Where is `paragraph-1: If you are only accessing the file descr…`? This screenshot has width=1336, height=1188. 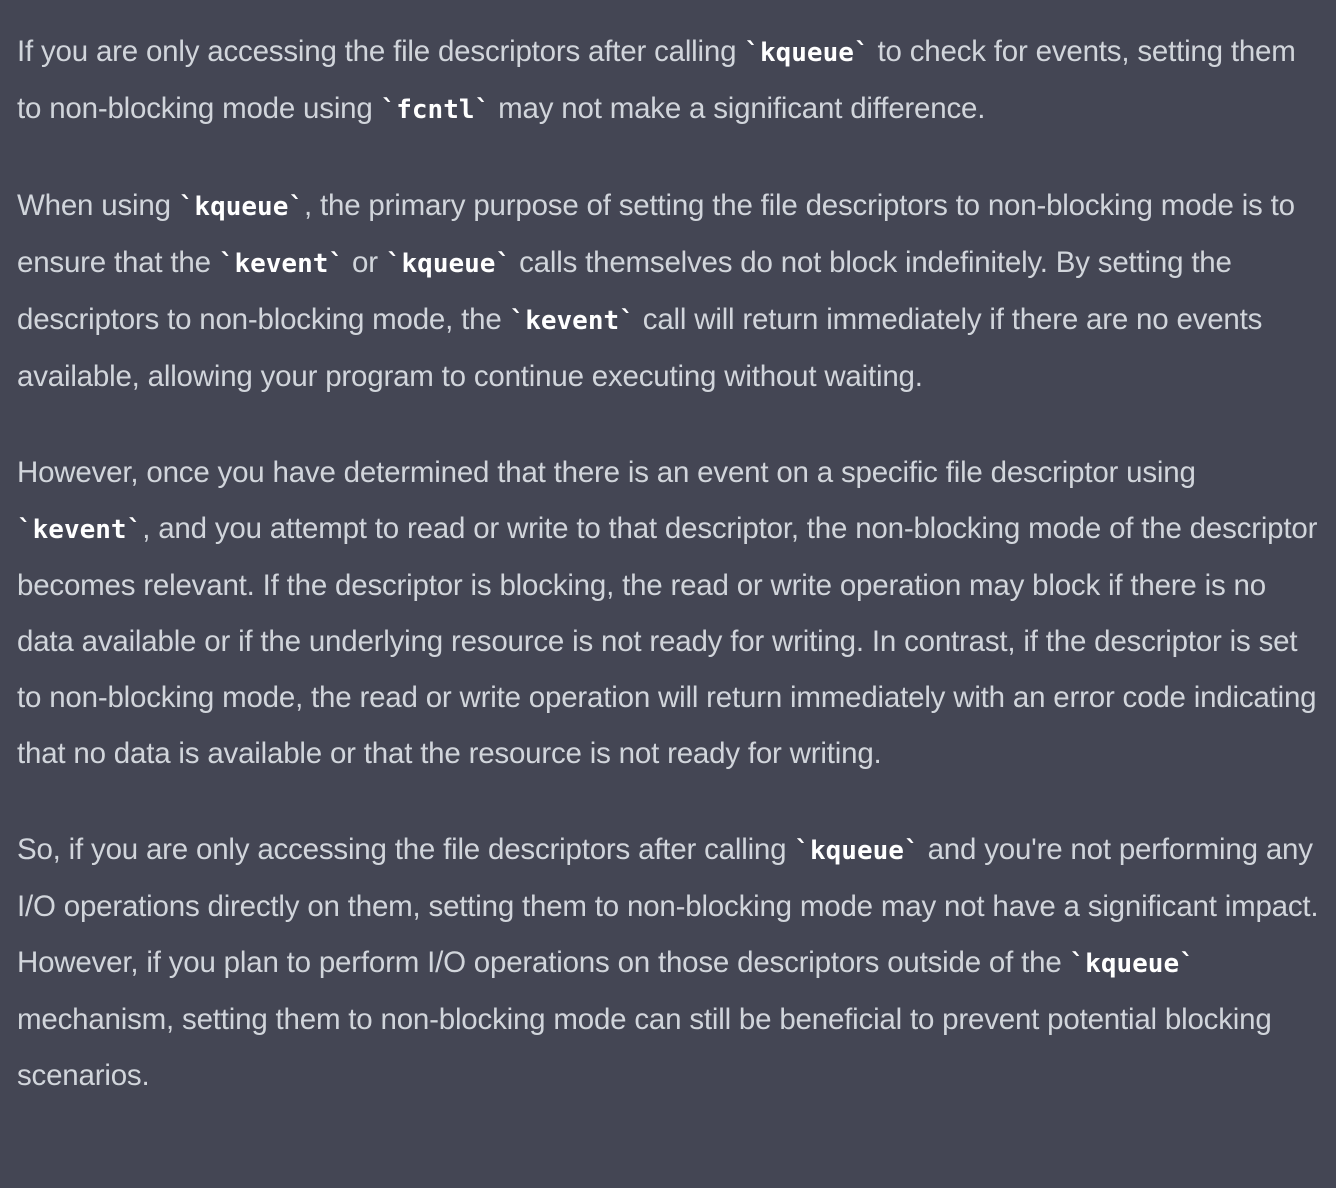
paragraph-1: If you are only accessing the file descr… is located at coordinates (668, 81).